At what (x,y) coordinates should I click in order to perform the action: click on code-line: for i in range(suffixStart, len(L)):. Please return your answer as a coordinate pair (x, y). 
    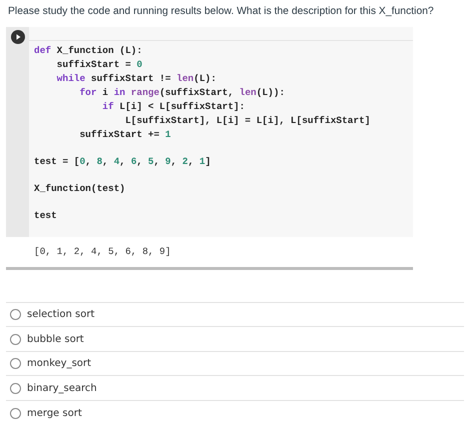
    Looking at the image, I should click on (181, 93).